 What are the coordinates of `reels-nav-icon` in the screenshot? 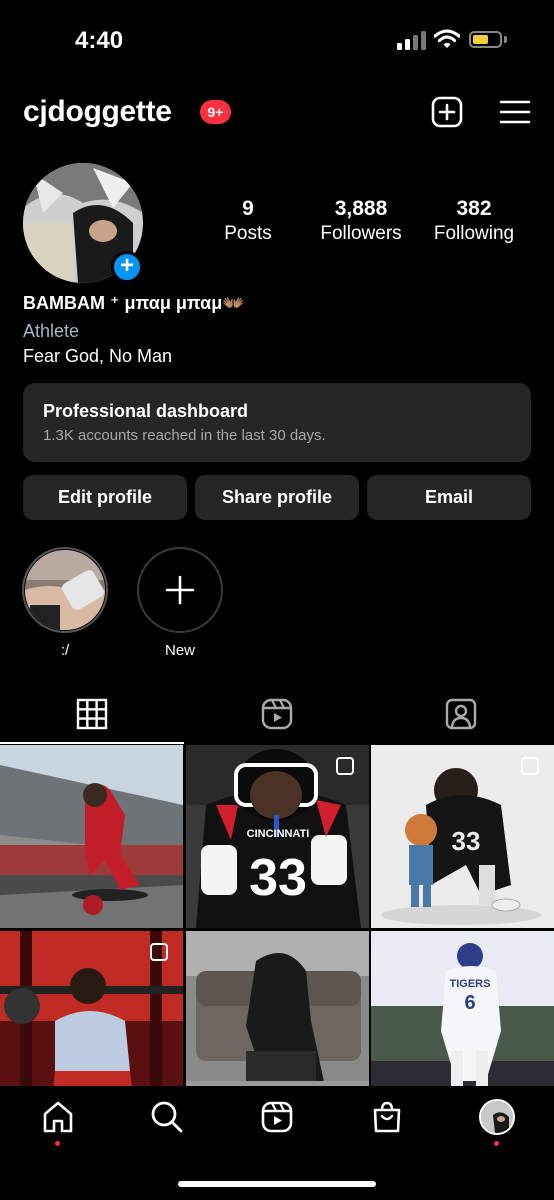 It's located at (277, 1117).